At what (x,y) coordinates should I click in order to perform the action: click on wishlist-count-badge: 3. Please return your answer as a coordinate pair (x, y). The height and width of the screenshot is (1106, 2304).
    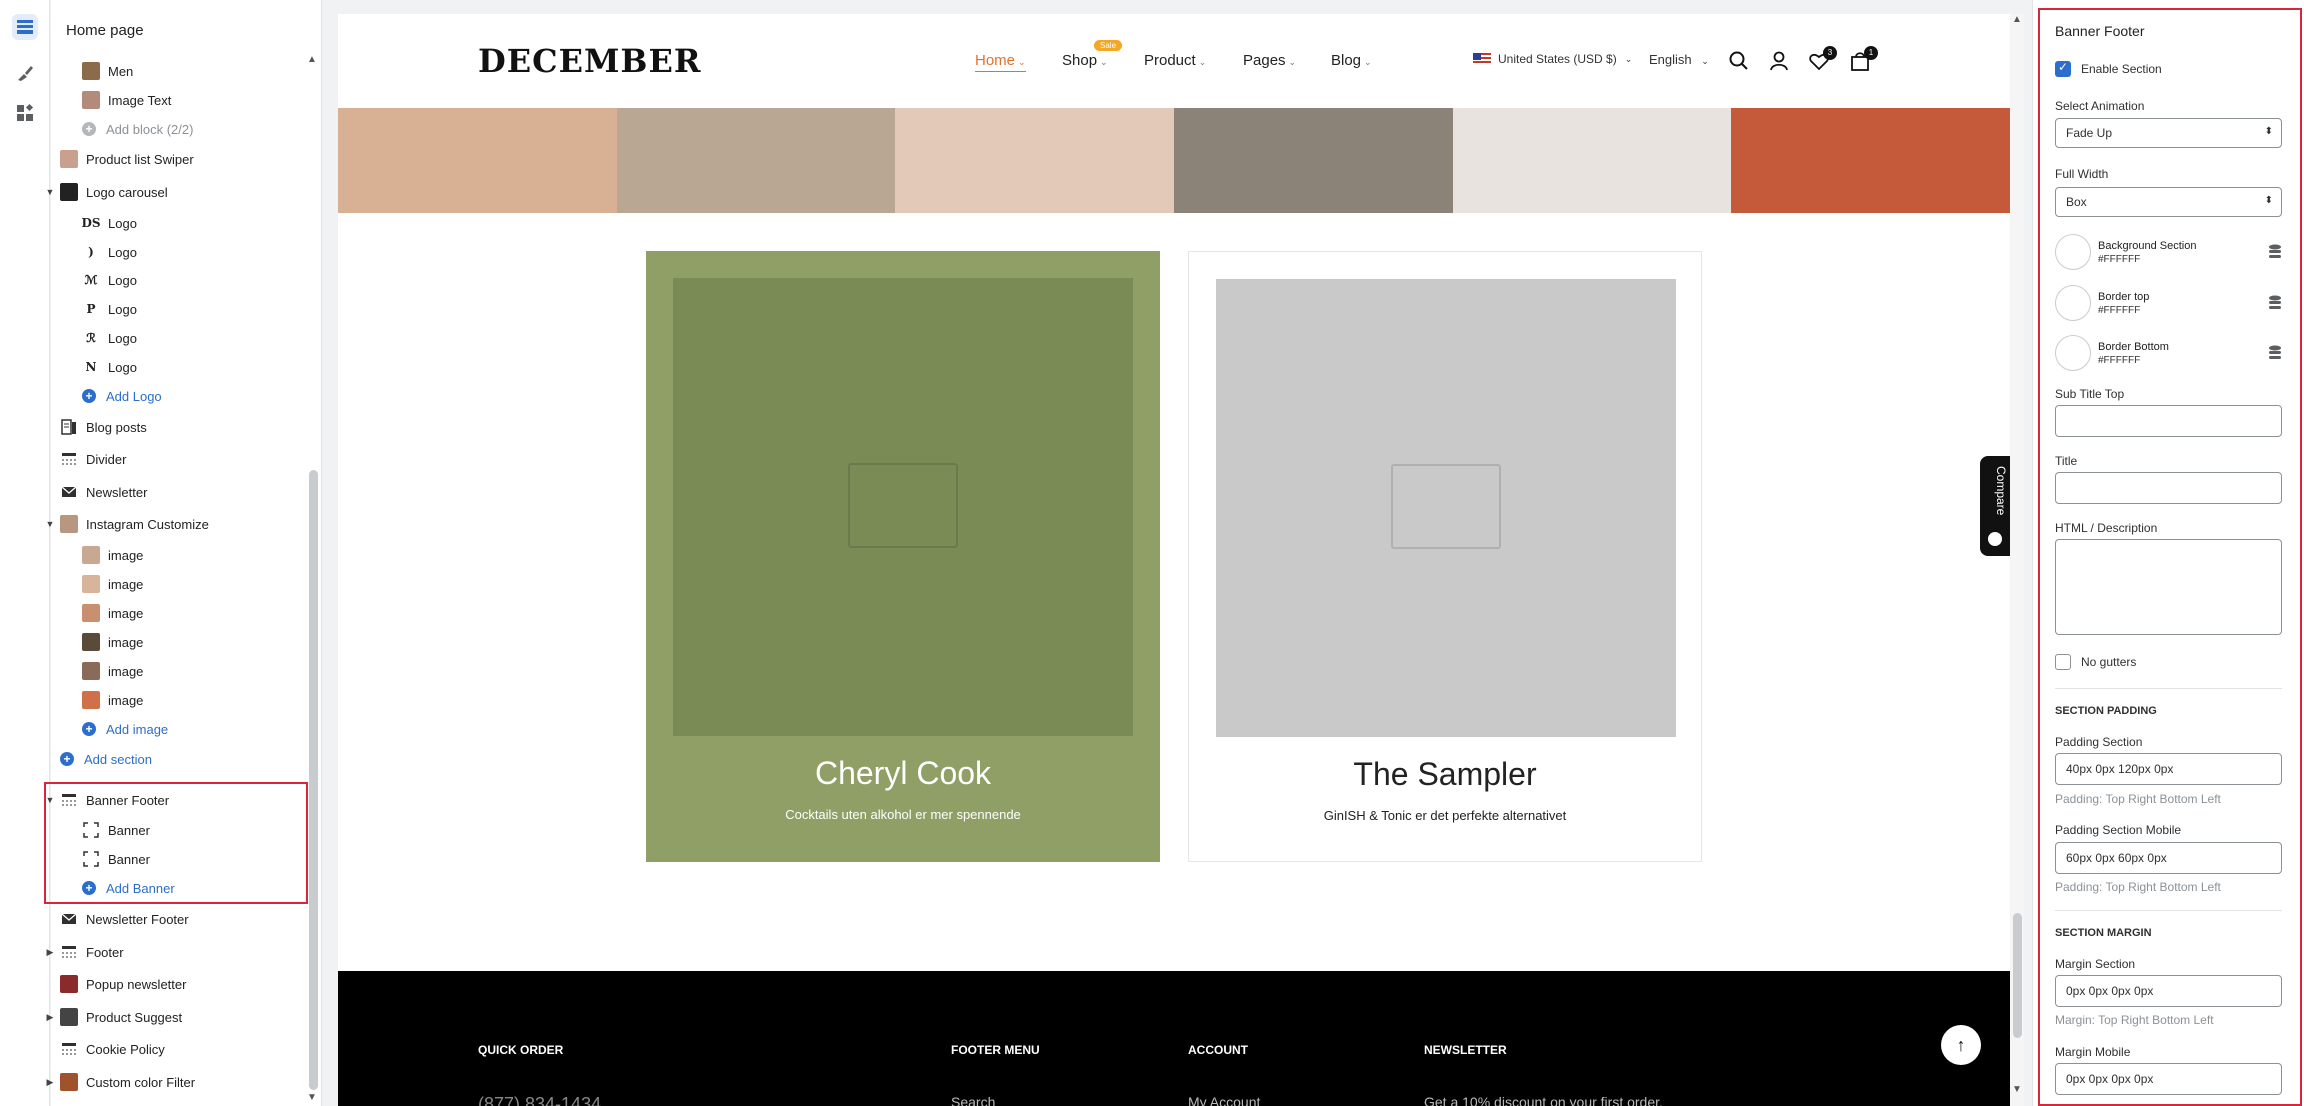
    Looking at the image, I should click on (1830, 53).